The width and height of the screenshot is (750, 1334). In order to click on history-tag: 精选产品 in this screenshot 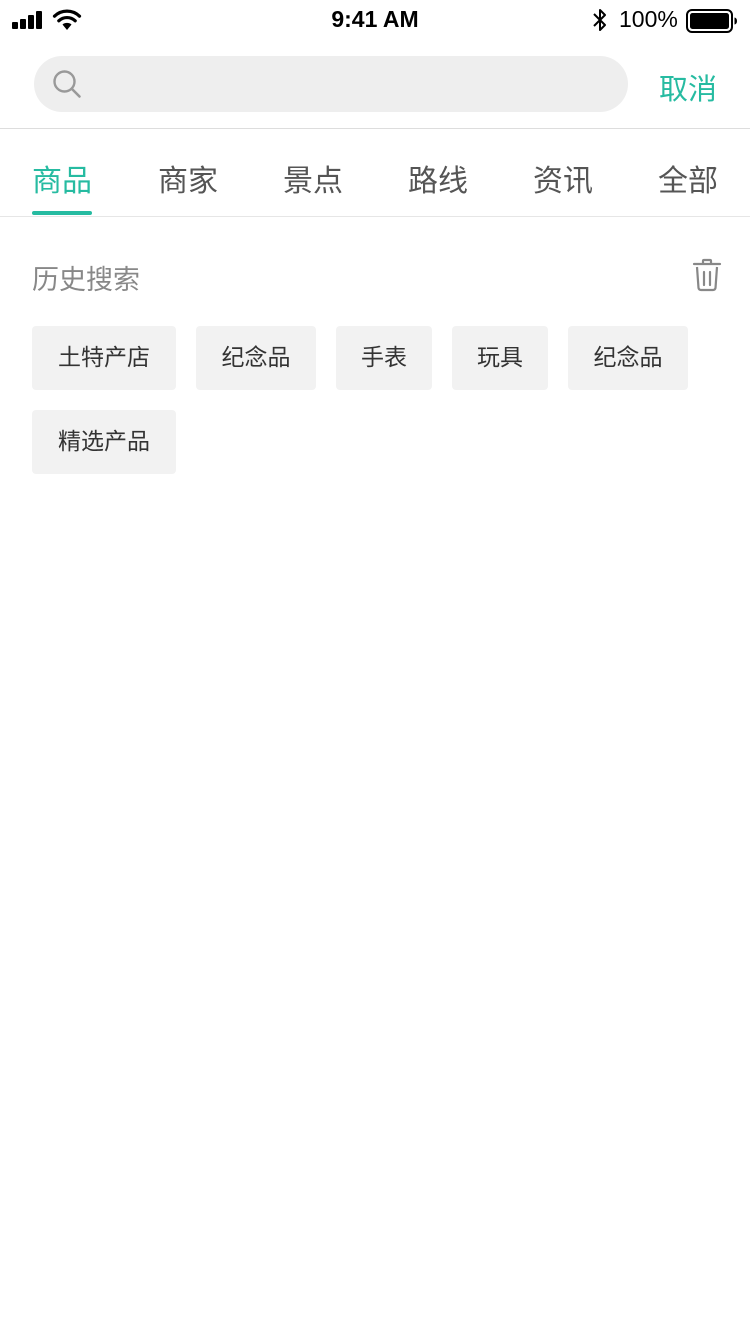, I will do `click(104, 442)`.